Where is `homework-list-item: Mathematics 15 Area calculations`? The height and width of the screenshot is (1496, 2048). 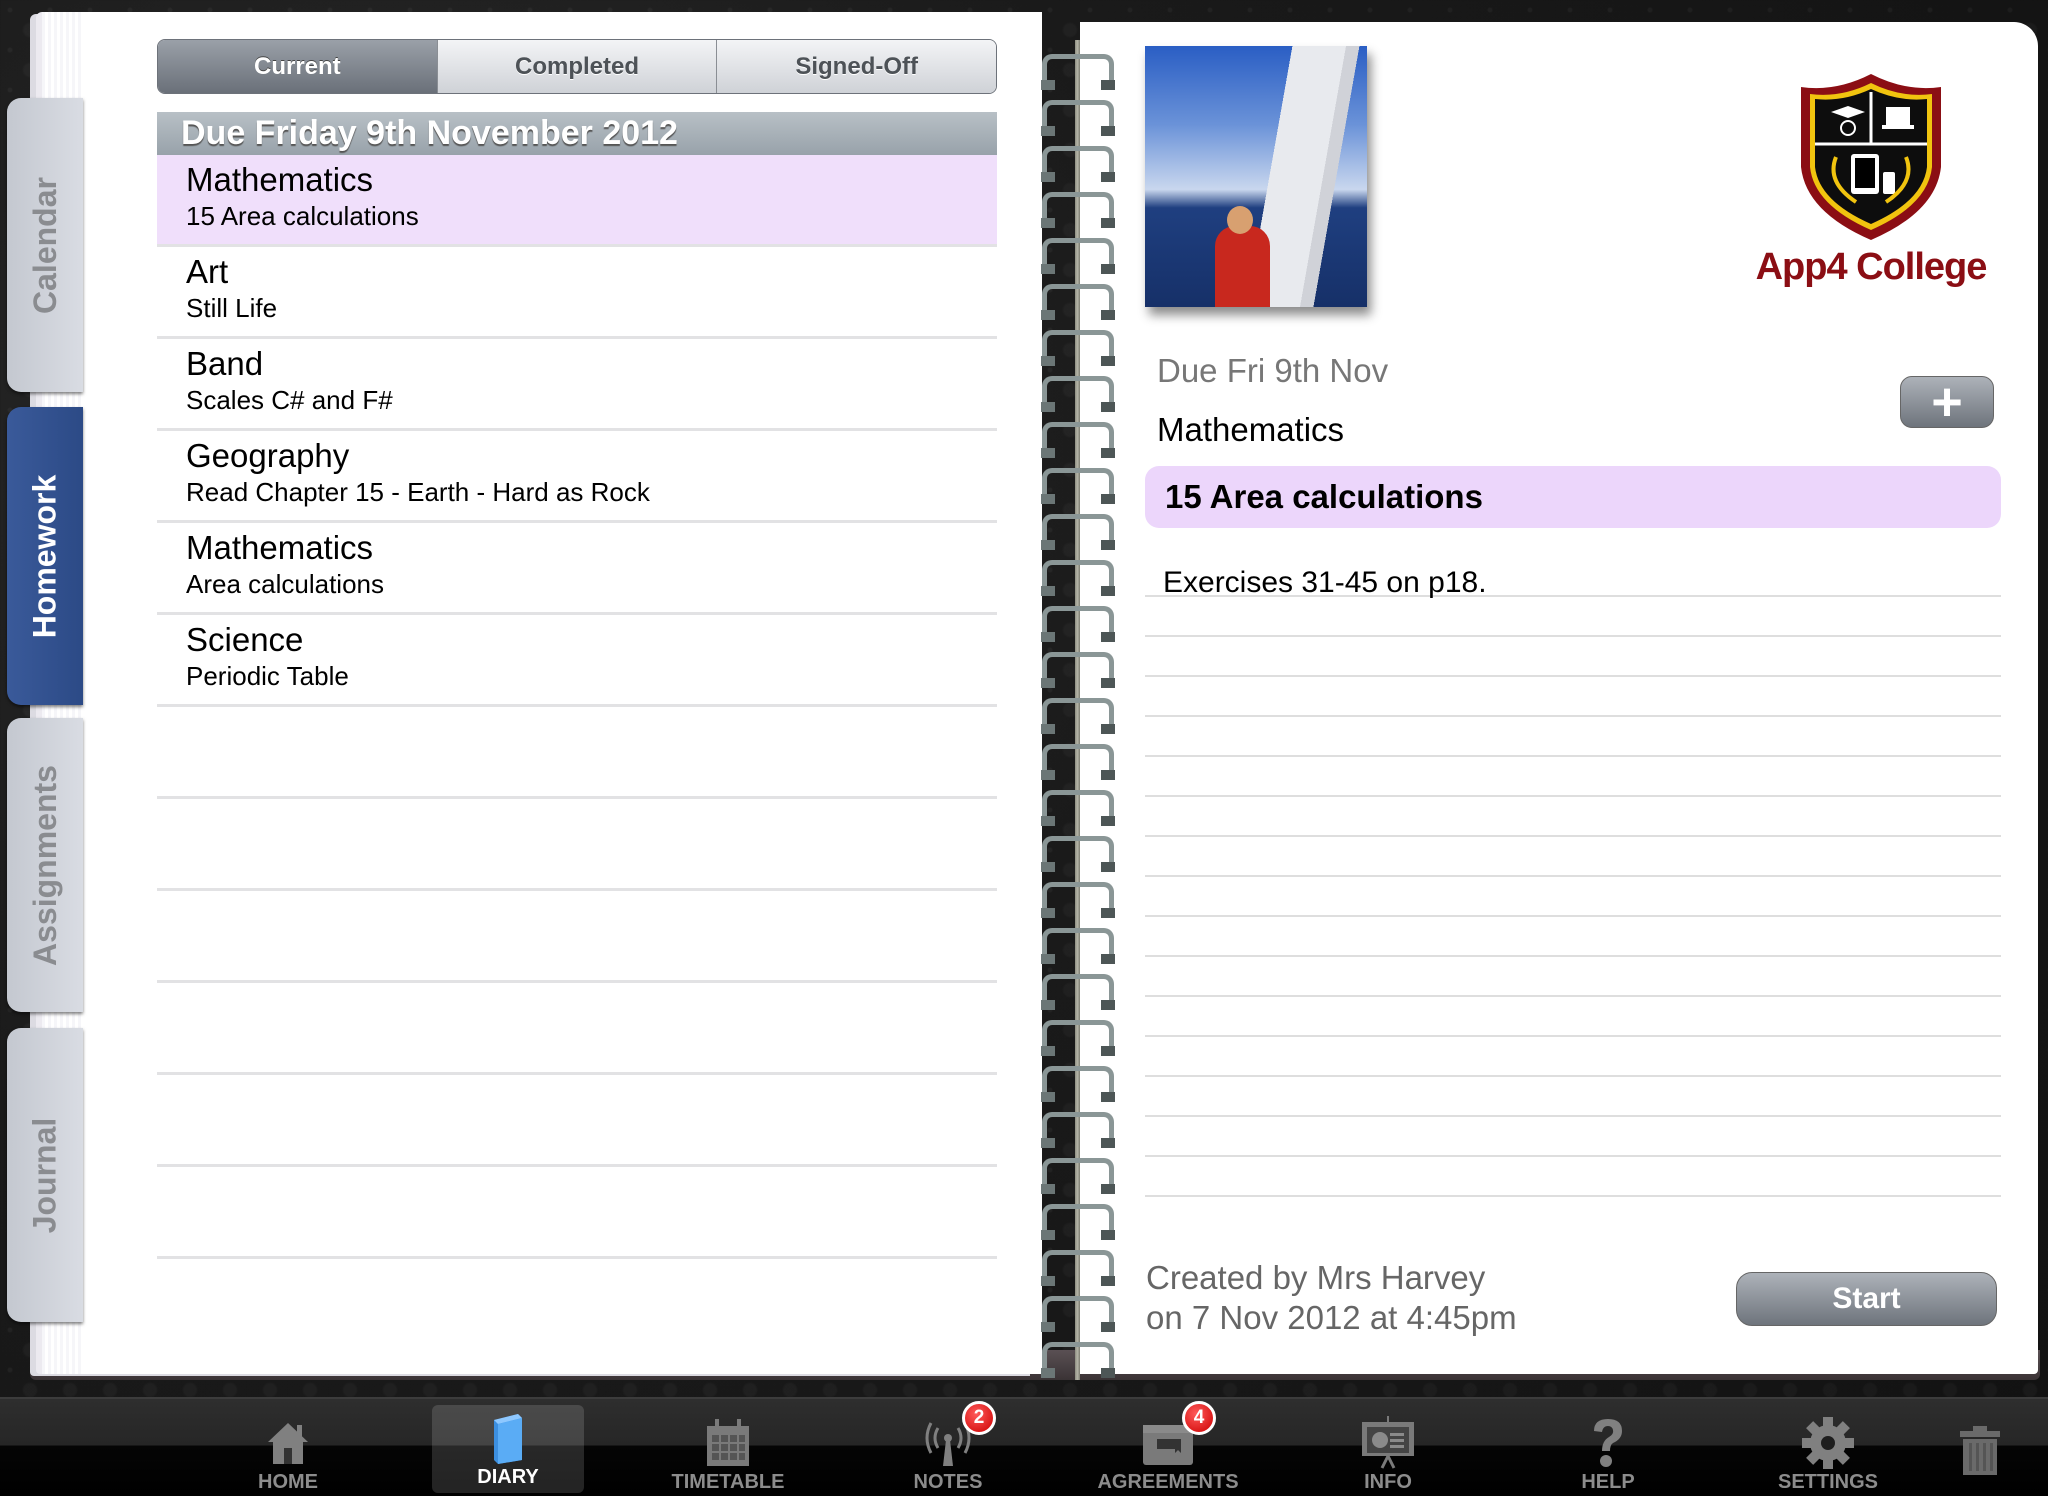
homework-list-item: Mathematics 15 Area calculations is located at coordinates (577, 201).